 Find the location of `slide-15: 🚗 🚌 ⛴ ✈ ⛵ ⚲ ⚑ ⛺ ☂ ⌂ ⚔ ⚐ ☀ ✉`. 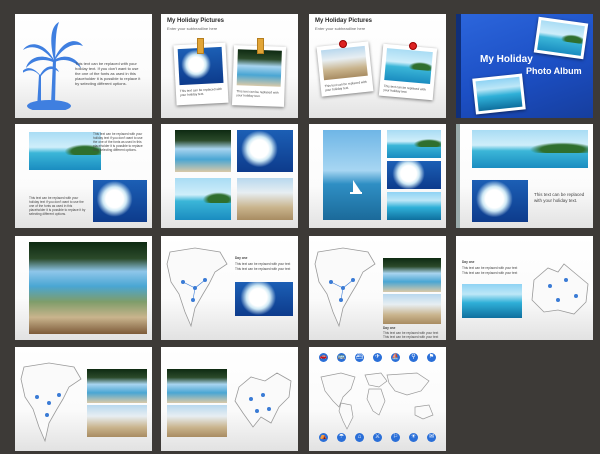

slide-15: 🚗 🚌 ⛴ ✈ ⛵ ⚲ ⚑ ⛺ ☂ ⌂ ⚔ ⚐ ☀ ✉ is located at coordinates (377, 399).